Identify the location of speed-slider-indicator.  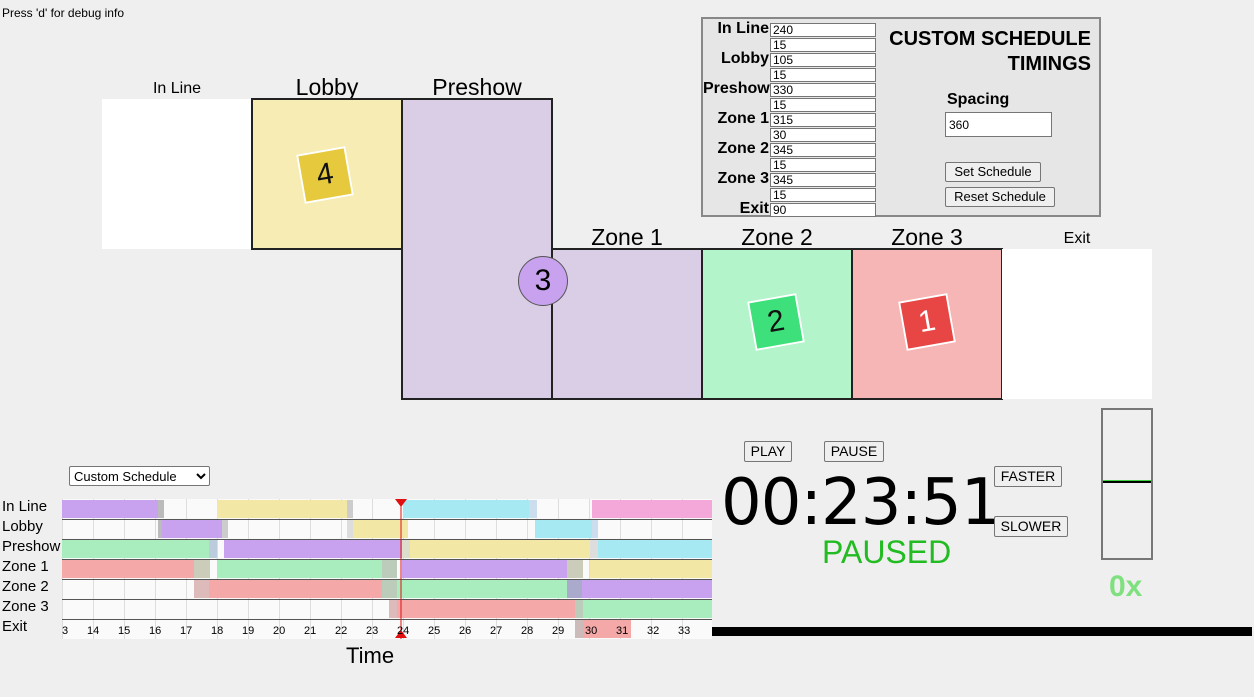
(1127, 480).